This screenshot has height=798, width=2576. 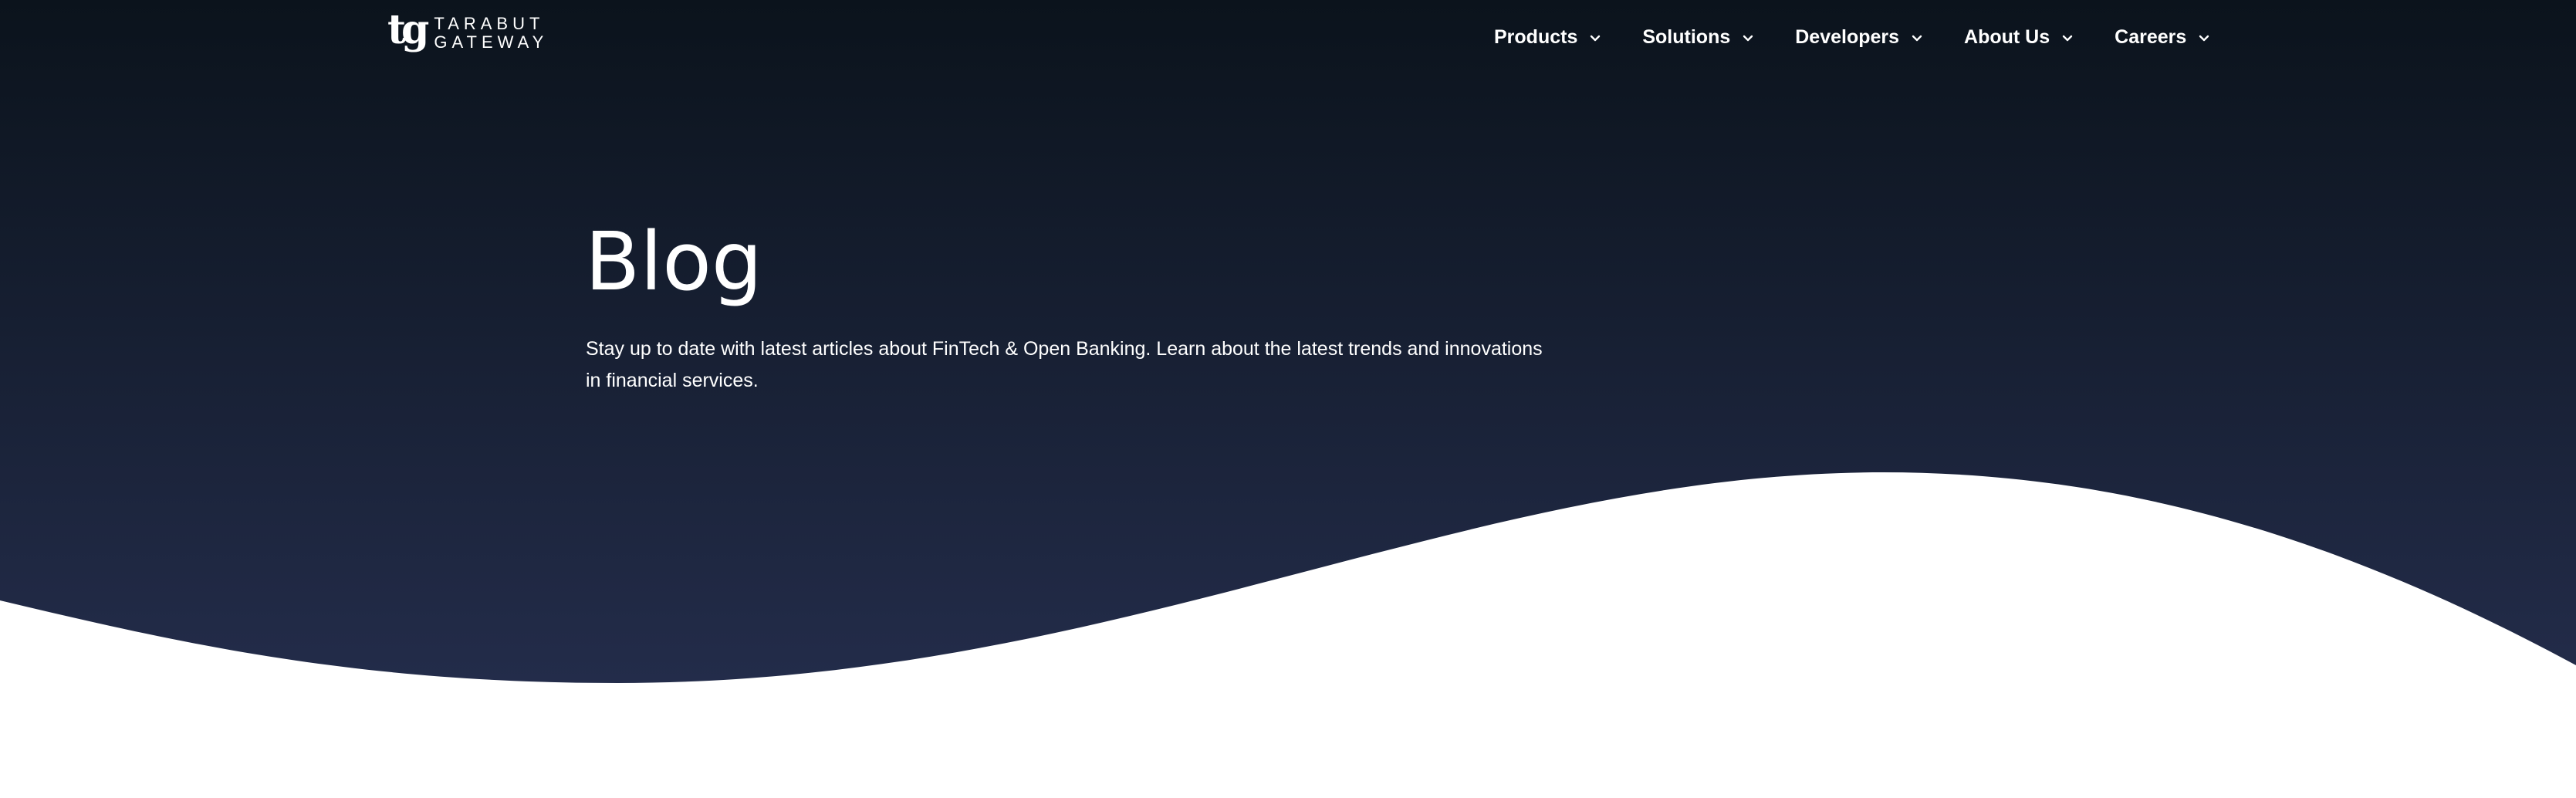 What do you see at coordinates (489, 23) in the screenshot?
I see `logo-line-1: TARABUT` at bounding box center [489, 23].